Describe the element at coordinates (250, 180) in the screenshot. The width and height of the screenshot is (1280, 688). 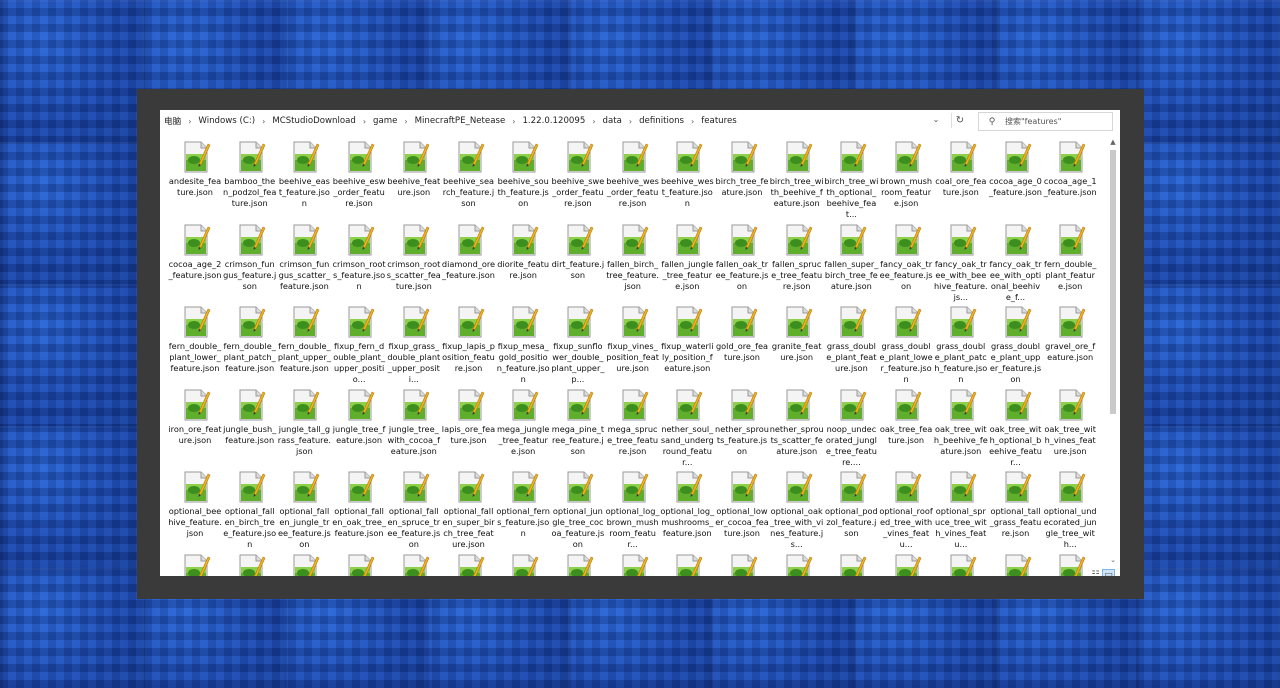
I see `file-item: bamboo_then_podzol_feature.json` at that location.